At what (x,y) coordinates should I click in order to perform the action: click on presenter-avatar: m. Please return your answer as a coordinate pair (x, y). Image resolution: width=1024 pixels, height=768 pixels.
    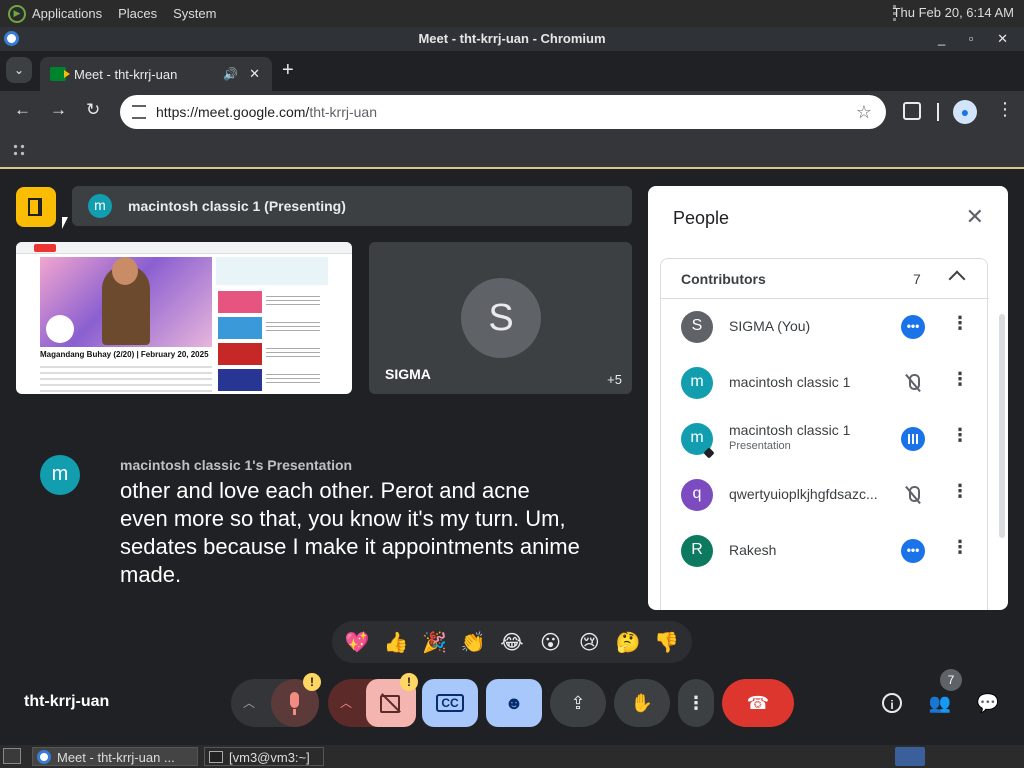
    Looking at the image, I should click on (100, 206).